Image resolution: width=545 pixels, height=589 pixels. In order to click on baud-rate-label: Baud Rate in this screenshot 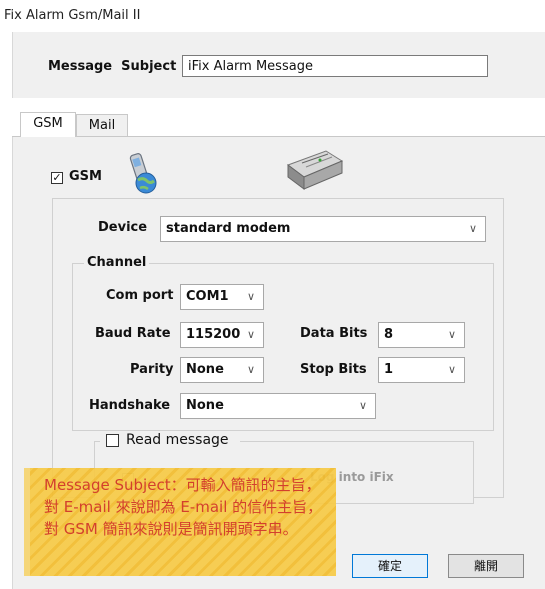, I will do `click(133, 333)`.